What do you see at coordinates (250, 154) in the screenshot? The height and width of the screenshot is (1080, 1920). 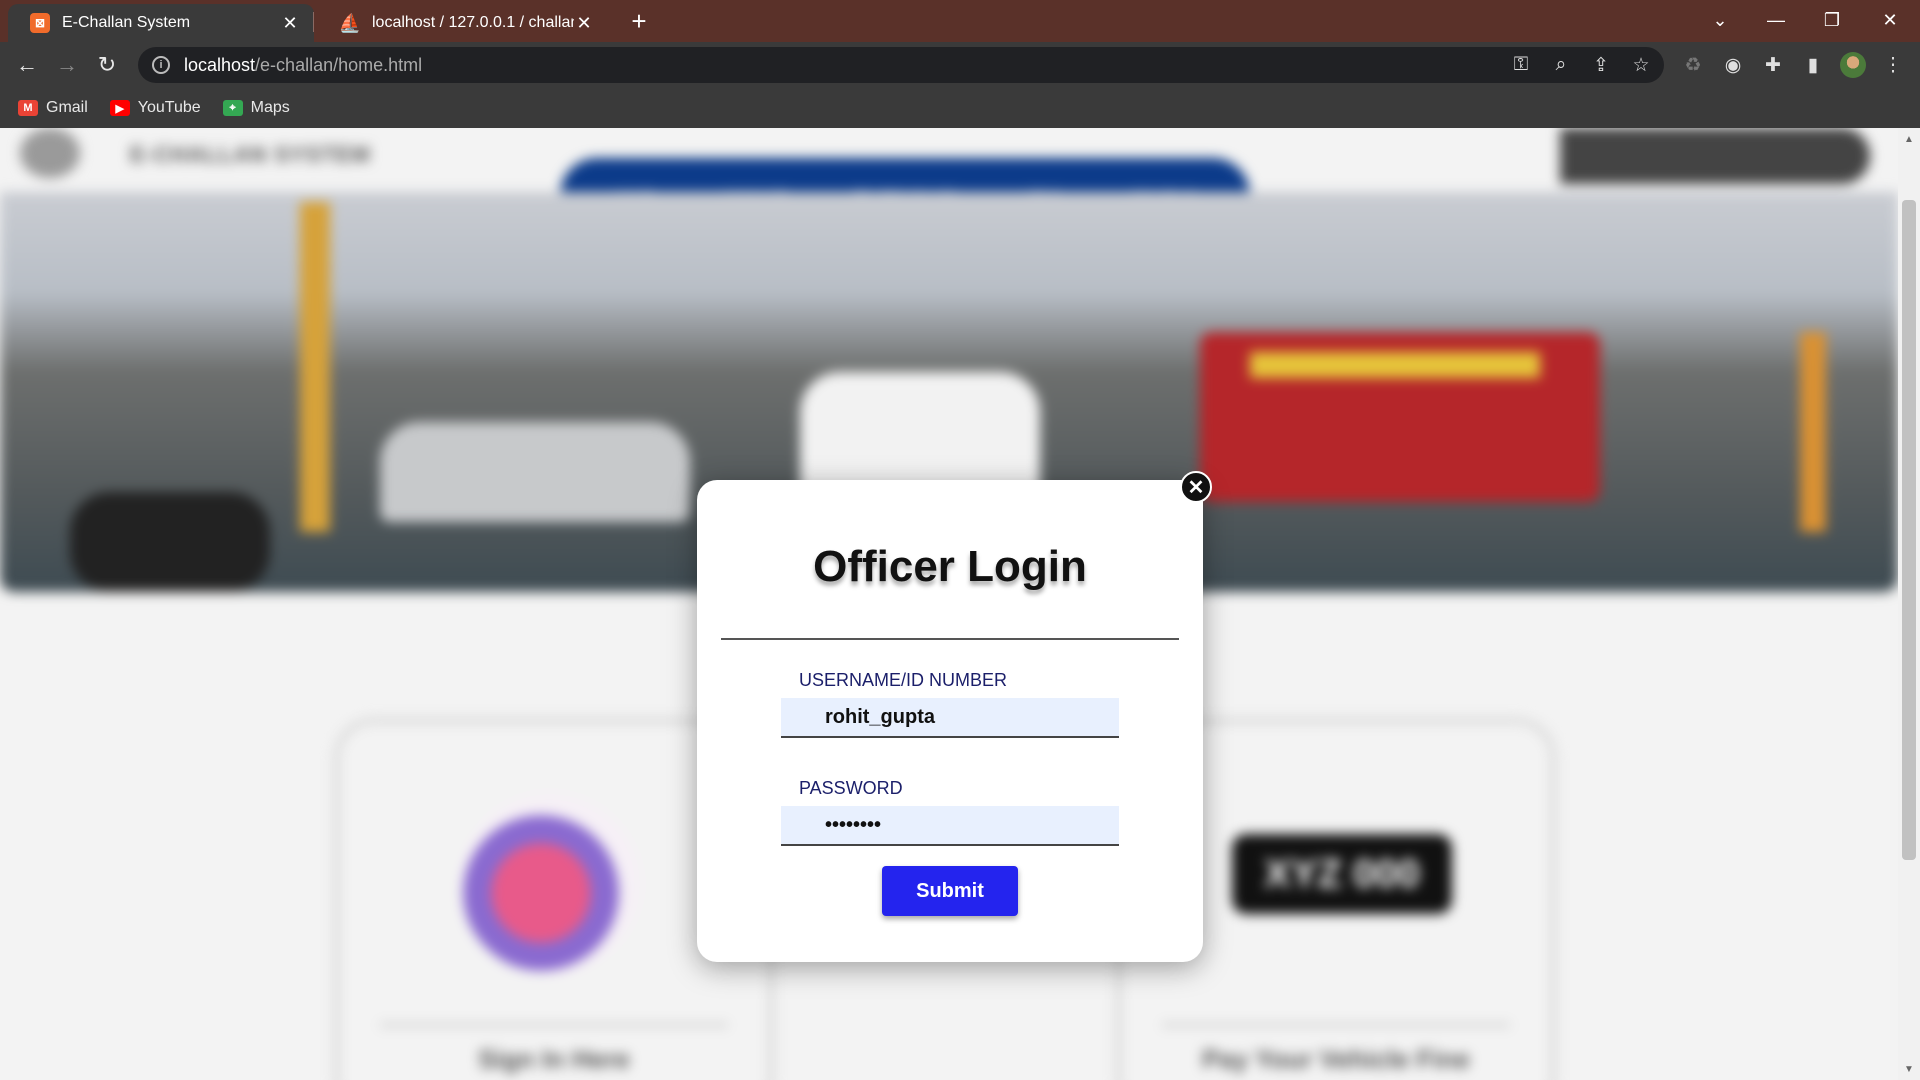 I see `site-title: E-CHALLAN SYSTEM` at bounding box center [250, 154].